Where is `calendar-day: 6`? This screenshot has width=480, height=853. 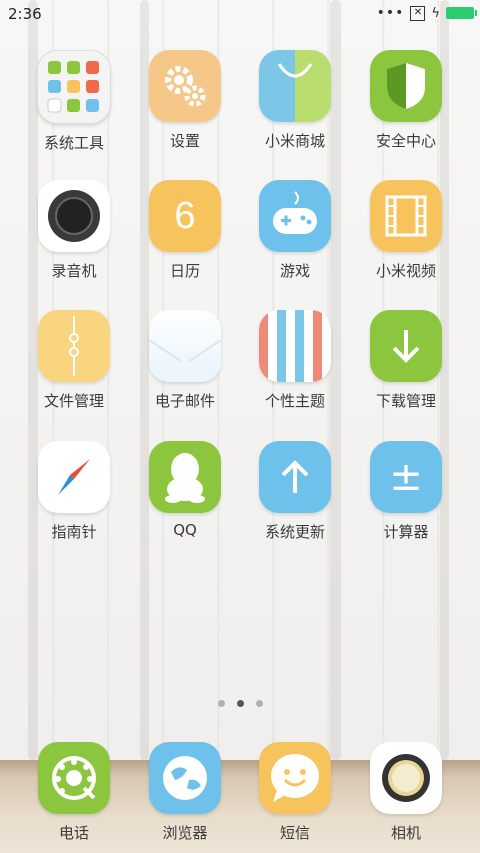 calendar-day: 6 is located at coordinates (185, 215).